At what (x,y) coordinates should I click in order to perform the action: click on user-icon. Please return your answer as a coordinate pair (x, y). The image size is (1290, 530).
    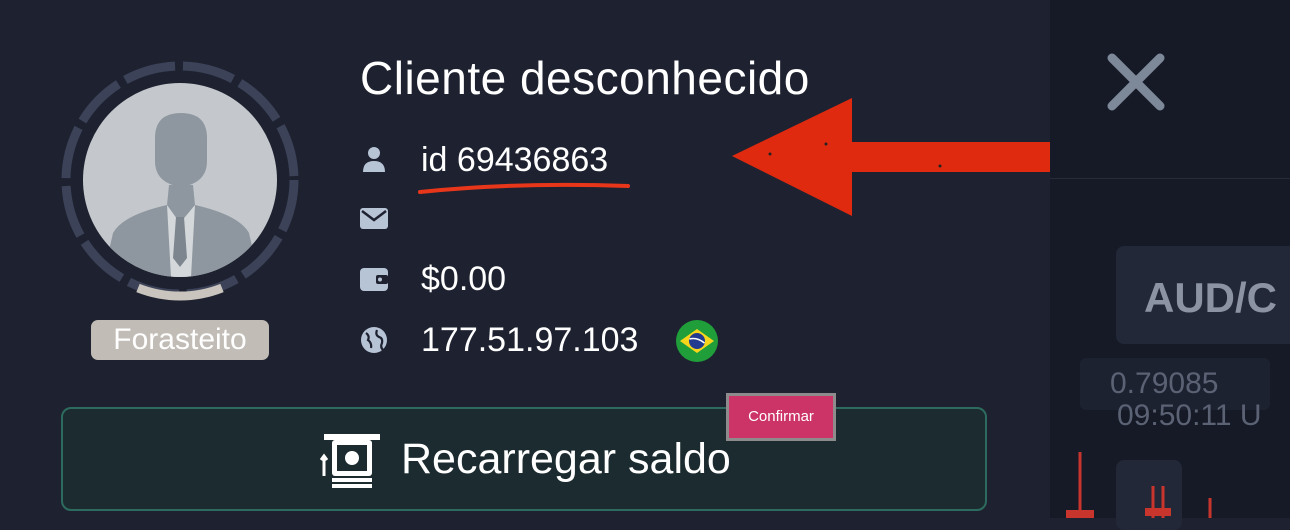
    Looking at the image, I should click on (374, 159).